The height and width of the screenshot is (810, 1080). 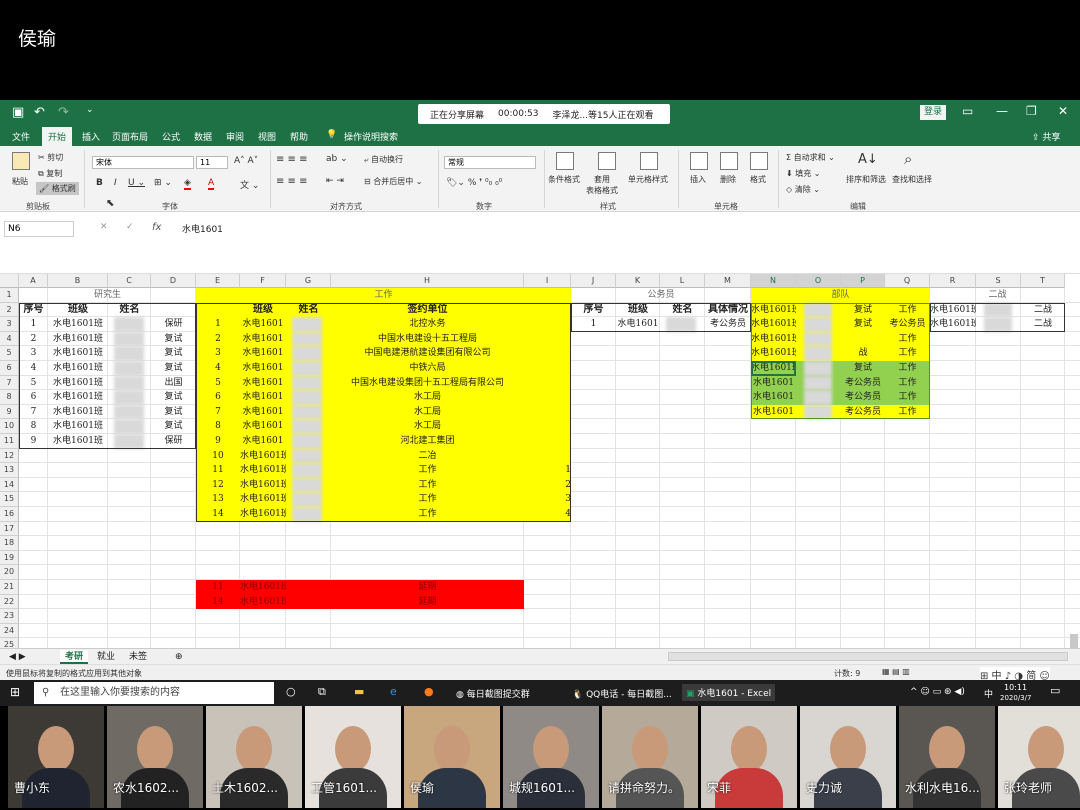 What do you see at coordinates (9, 543) in the screenshot?
I see `row-header: 18` at bounding box center [9, 543].